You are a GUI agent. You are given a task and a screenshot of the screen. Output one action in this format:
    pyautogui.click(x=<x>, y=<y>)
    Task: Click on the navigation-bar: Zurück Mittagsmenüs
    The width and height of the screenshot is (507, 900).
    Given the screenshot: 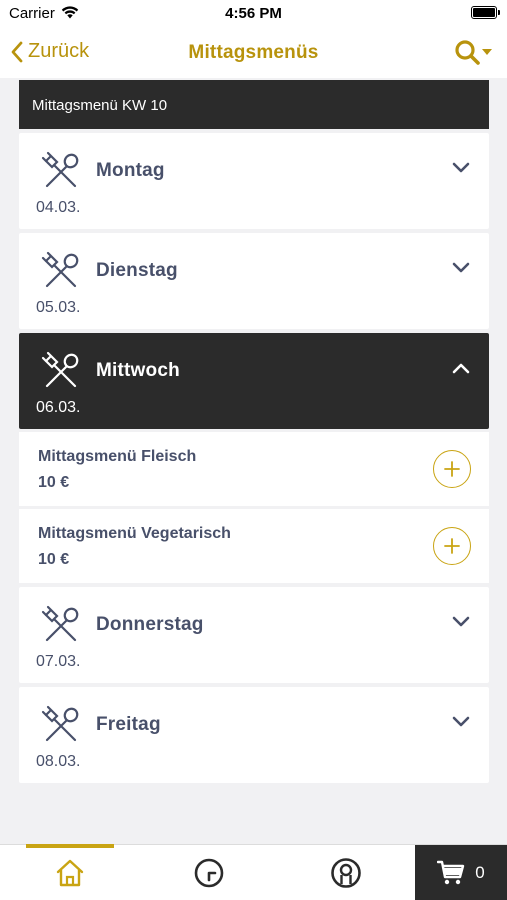 What is the action you would take?
    pyautogui.click(x=253, y=53)
    